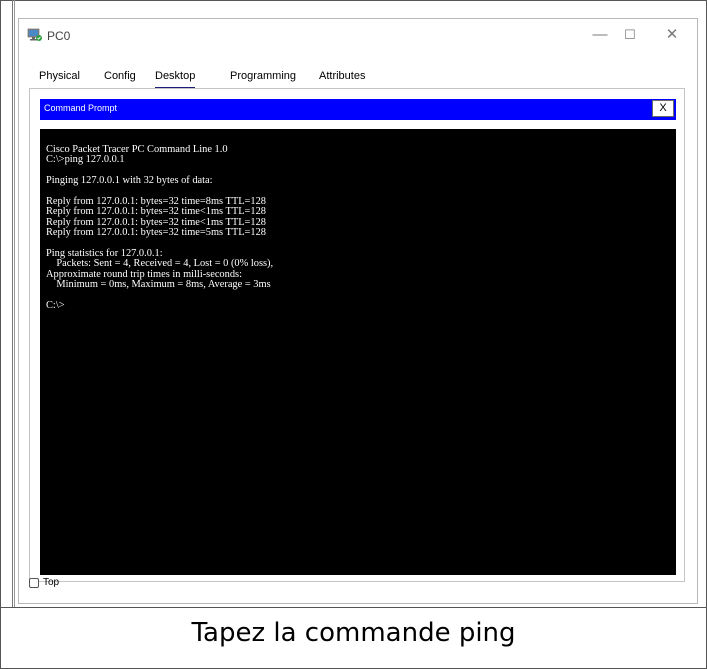 This screenshot has height=669, width=707. What do you see at coordinates (59, 76) in the screenshot?
I see `tab-physical: Physical` at bounding box center [59, 76].